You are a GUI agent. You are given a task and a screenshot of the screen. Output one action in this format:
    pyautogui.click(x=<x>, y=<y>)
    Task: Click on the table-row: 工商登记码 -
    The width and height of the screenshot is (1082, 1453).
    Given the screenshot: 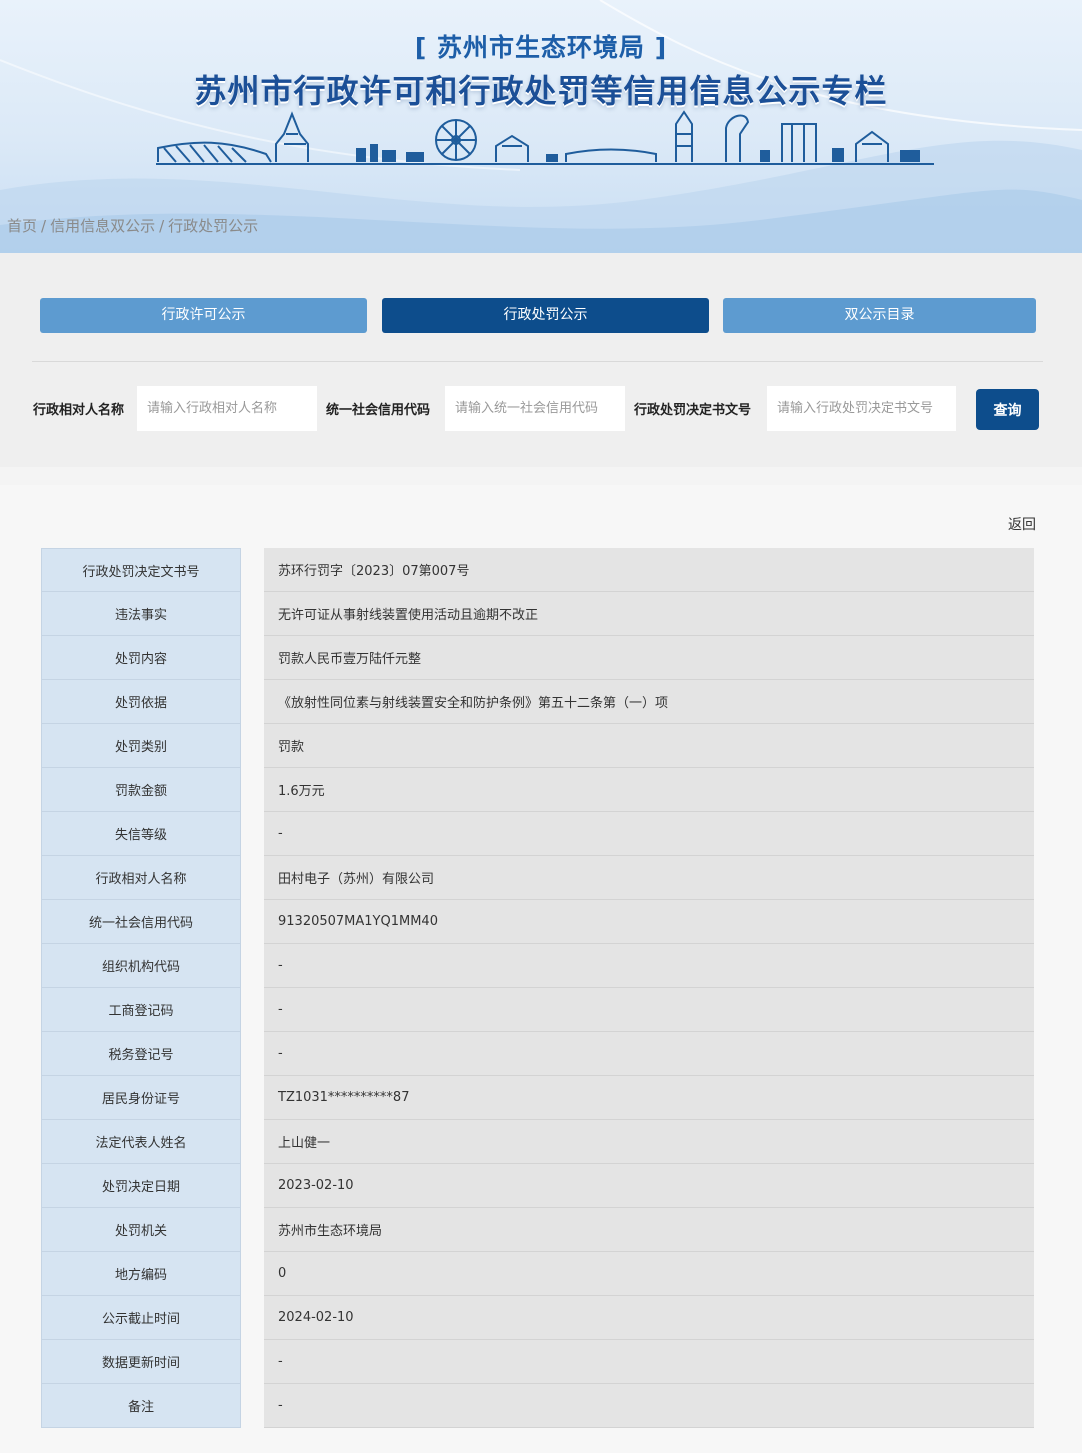 What is the action you would take?
    pyautogui.click(x=537, y=1010)
    